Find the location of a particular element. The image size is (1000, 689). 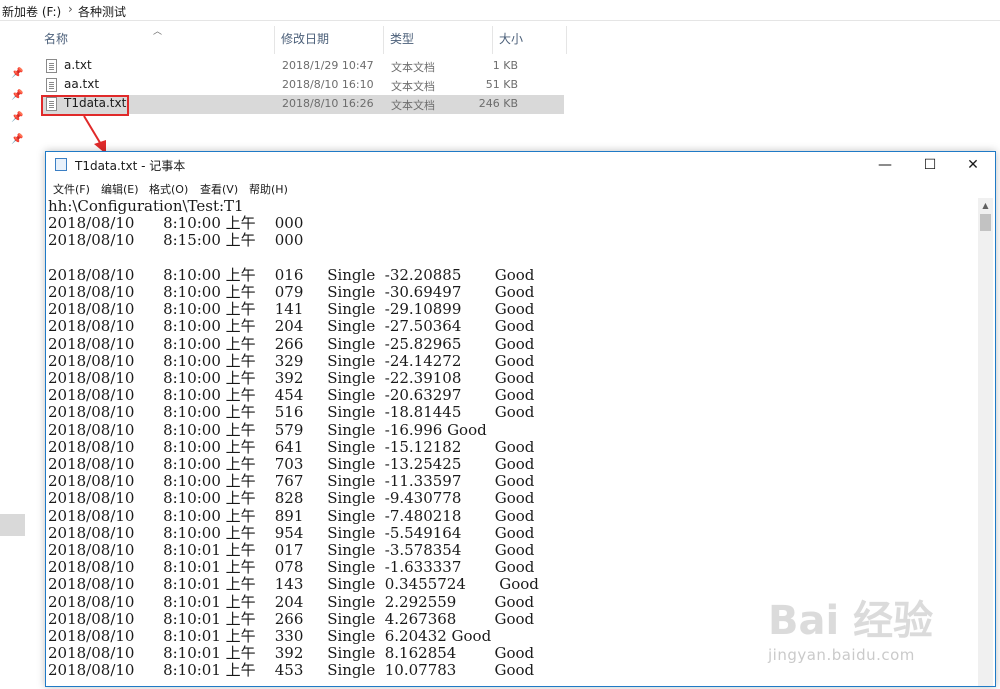

maximize-button: ☐ is located at coordinates (930, 165).